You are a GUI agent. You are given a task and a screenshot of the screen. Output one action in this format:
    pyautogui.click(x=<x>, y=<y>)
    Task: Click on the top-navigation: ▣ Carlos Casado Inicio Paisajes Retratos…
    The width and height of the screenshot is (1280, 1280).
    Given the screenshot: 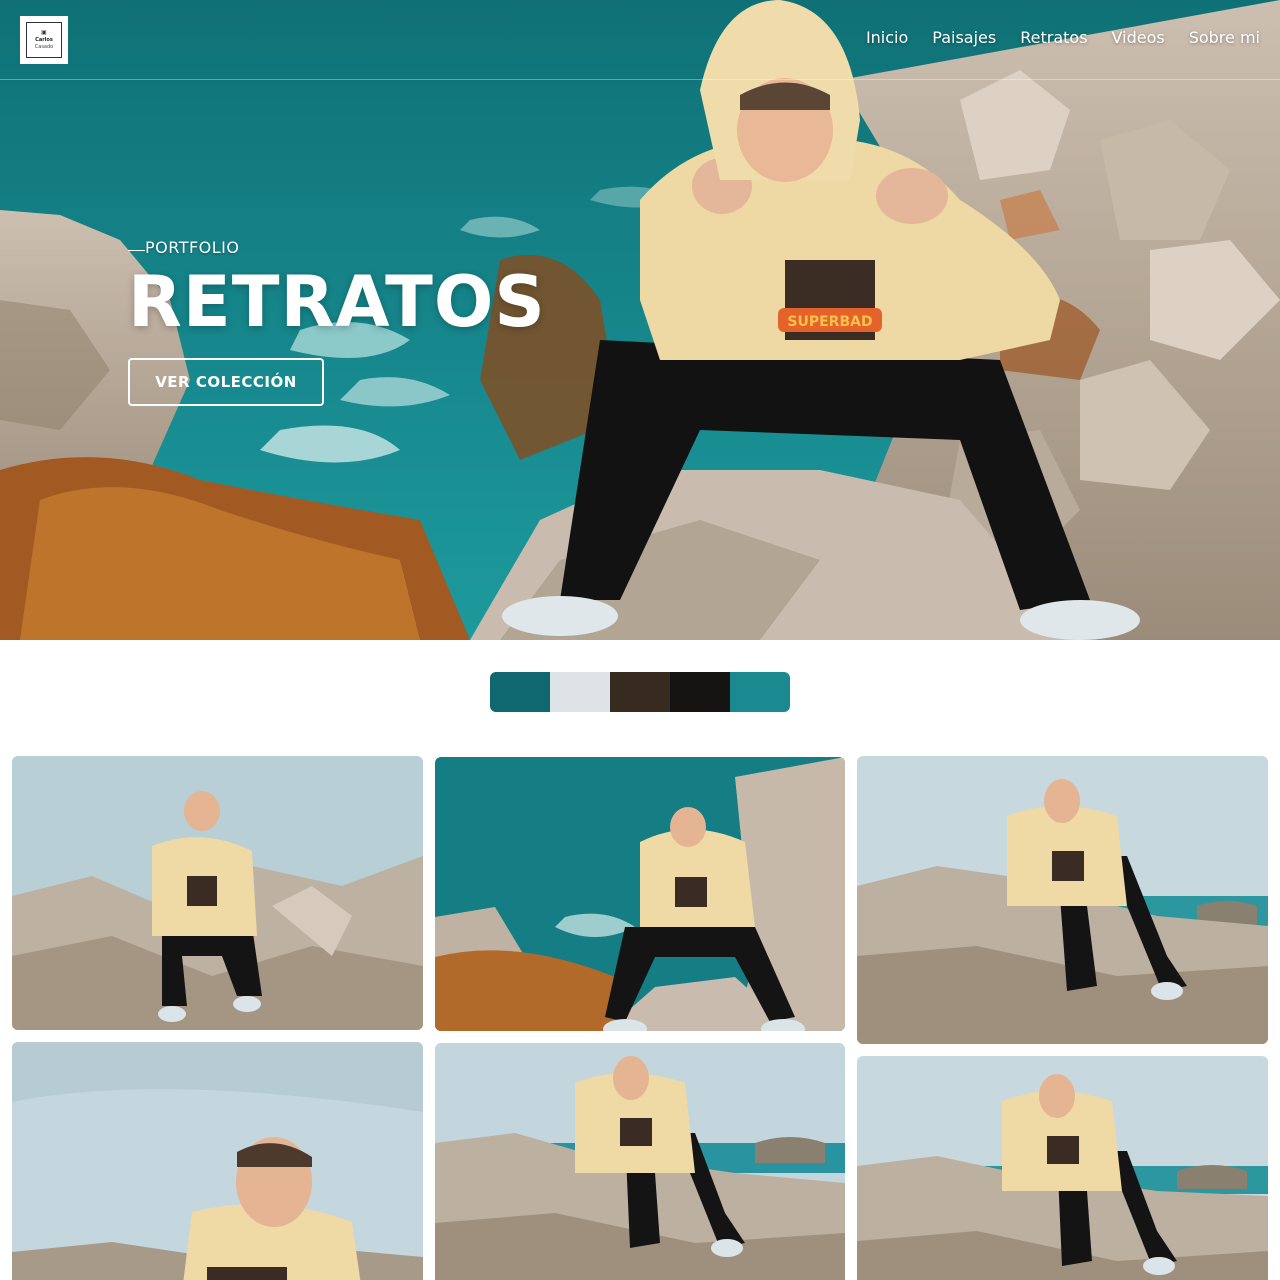 What is the action you would take?
    pyautogui.click(x=640, y=40)
    